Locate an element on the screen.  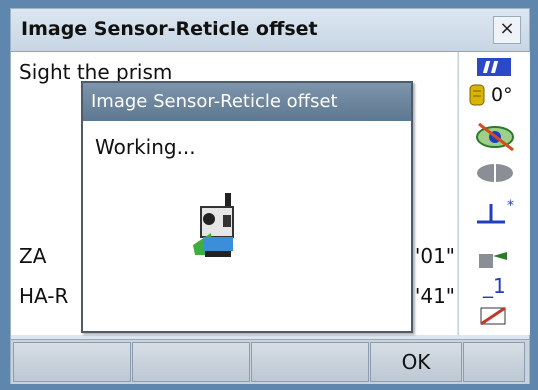
close-button: × is located at coordinates (507, 30).